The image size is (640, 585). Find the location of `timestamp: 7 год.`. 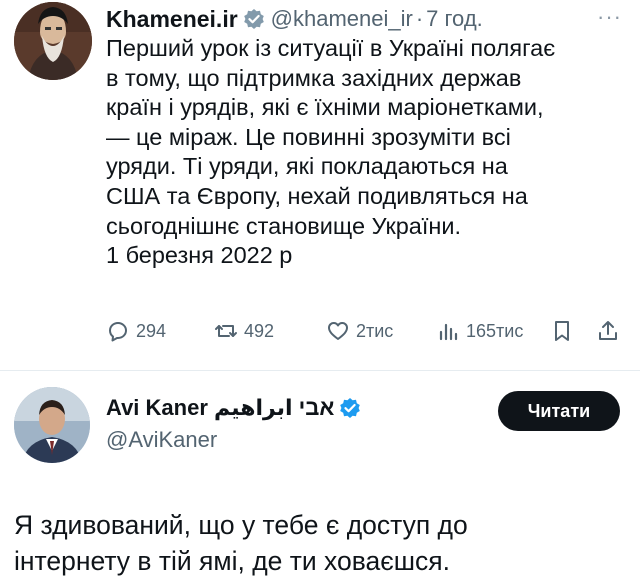

timestamp: 7 год. is located at coordinates (454, 19).